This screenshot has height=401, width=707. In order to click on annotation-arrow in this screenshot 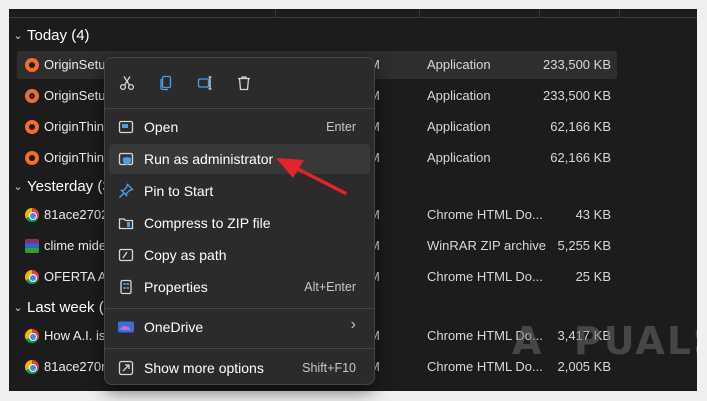, I will do `click(311, 176)`.